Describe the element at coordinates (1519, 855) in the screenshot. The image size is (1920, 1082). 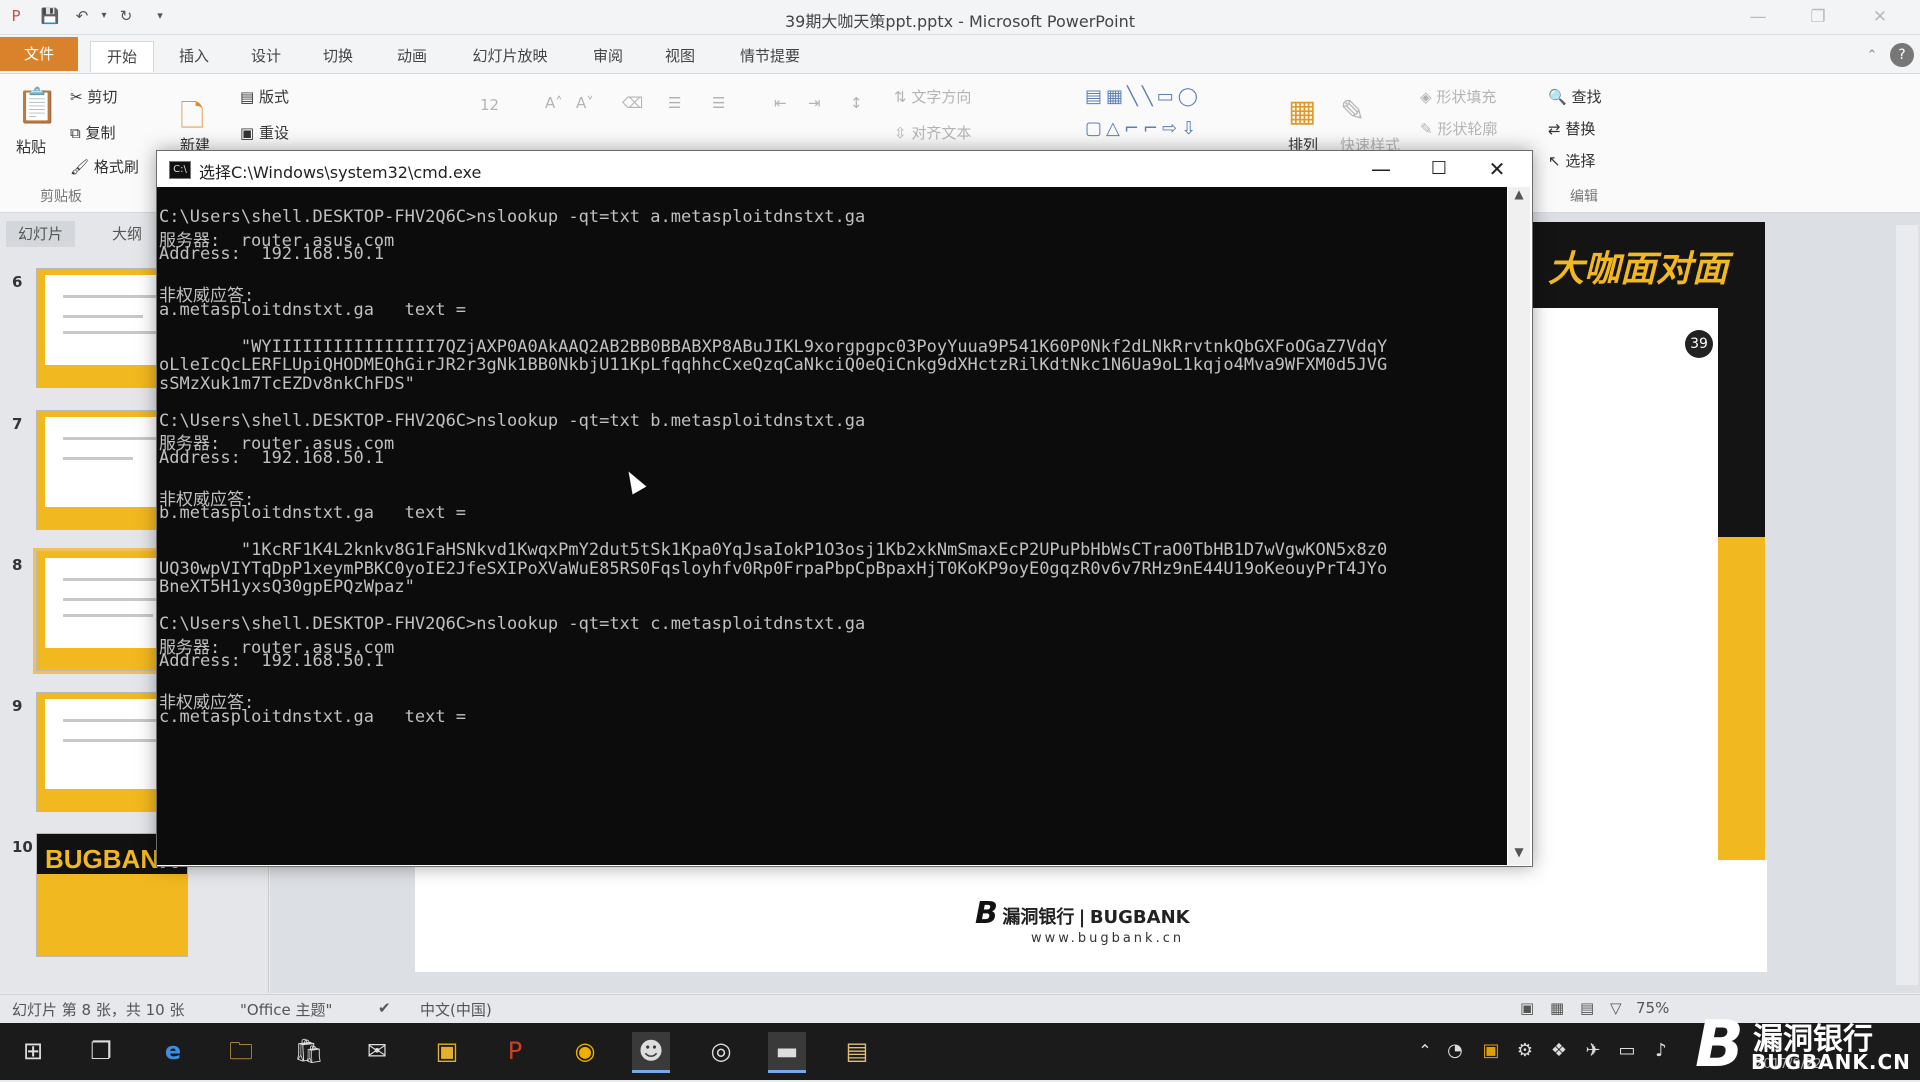
I see `scroll-down-icon: ▼` at that location.